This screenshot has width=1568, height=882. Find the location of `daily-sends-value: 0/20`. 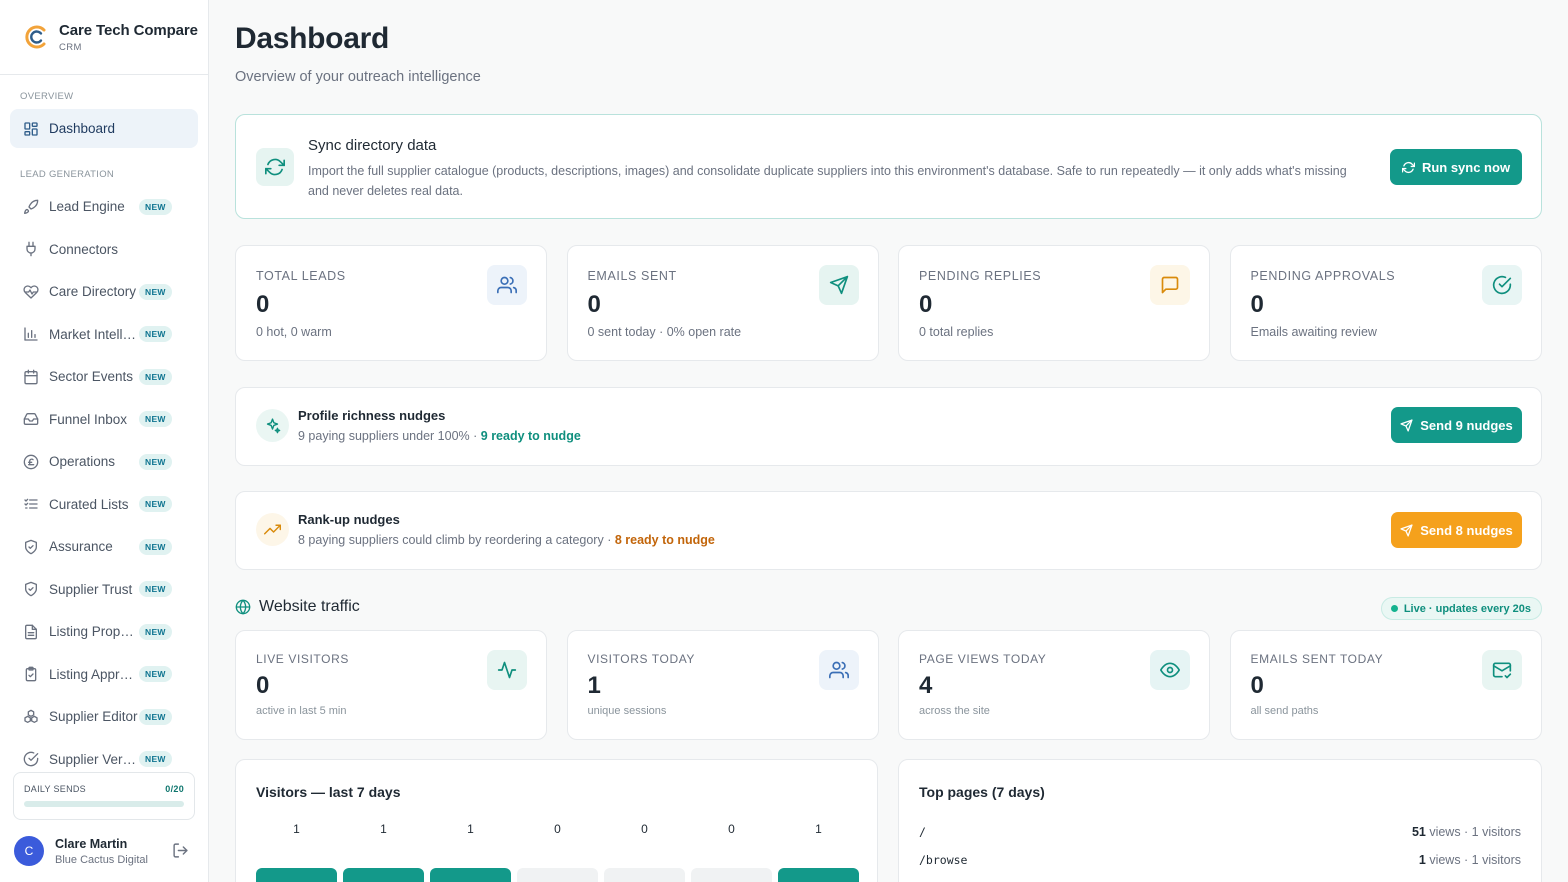

daily-sends-value: 0/20 is located at coordinates (174, 789).